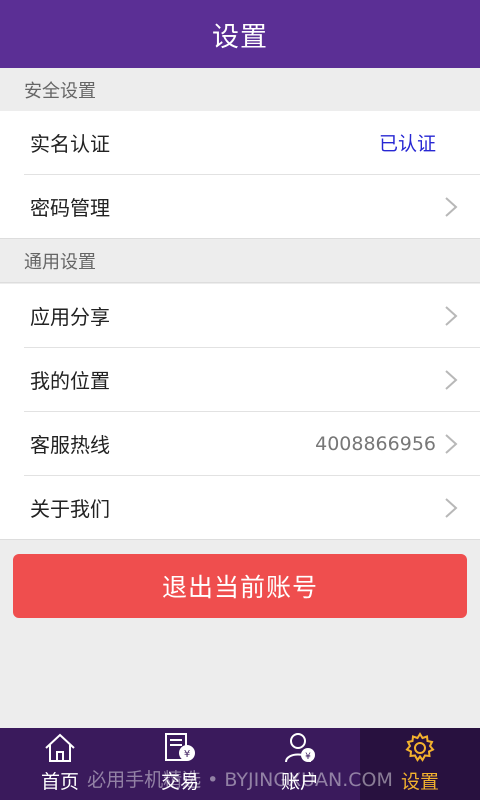 The image size is (480, 800). Describe the element at coordinates (70, 381) in the screenshot. I see `row-label: 我的位置` at that location.